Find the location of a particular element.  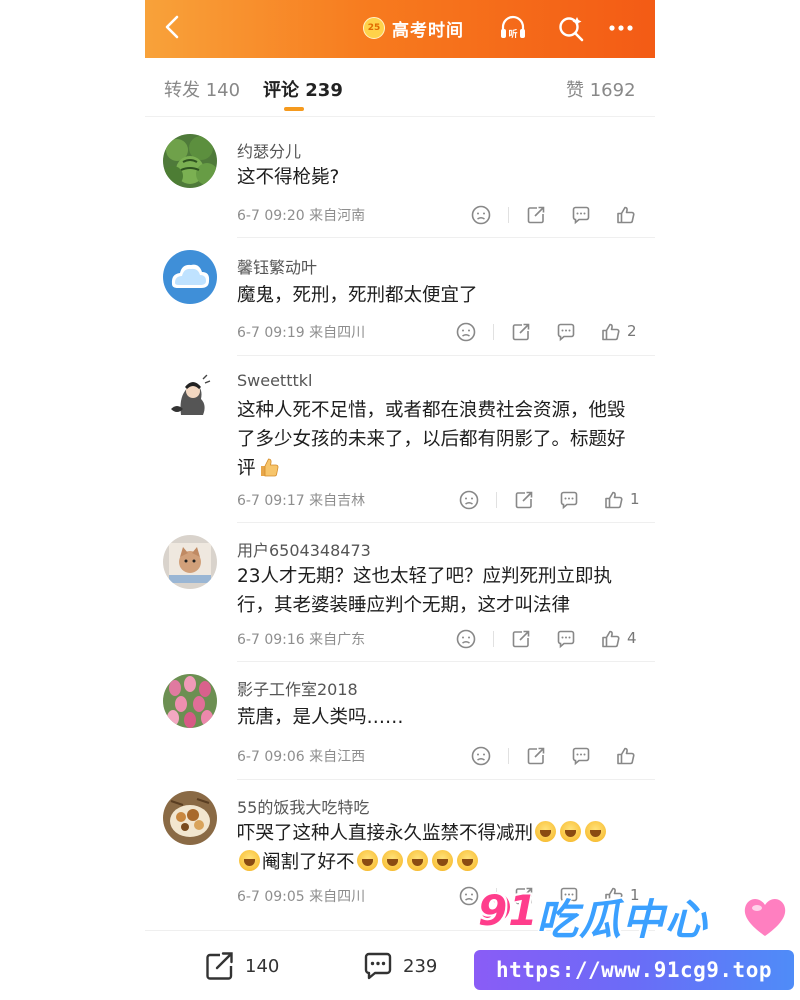

comment-meta: 6-7 09:16 来自广东 is located at coordinates (301, 640).